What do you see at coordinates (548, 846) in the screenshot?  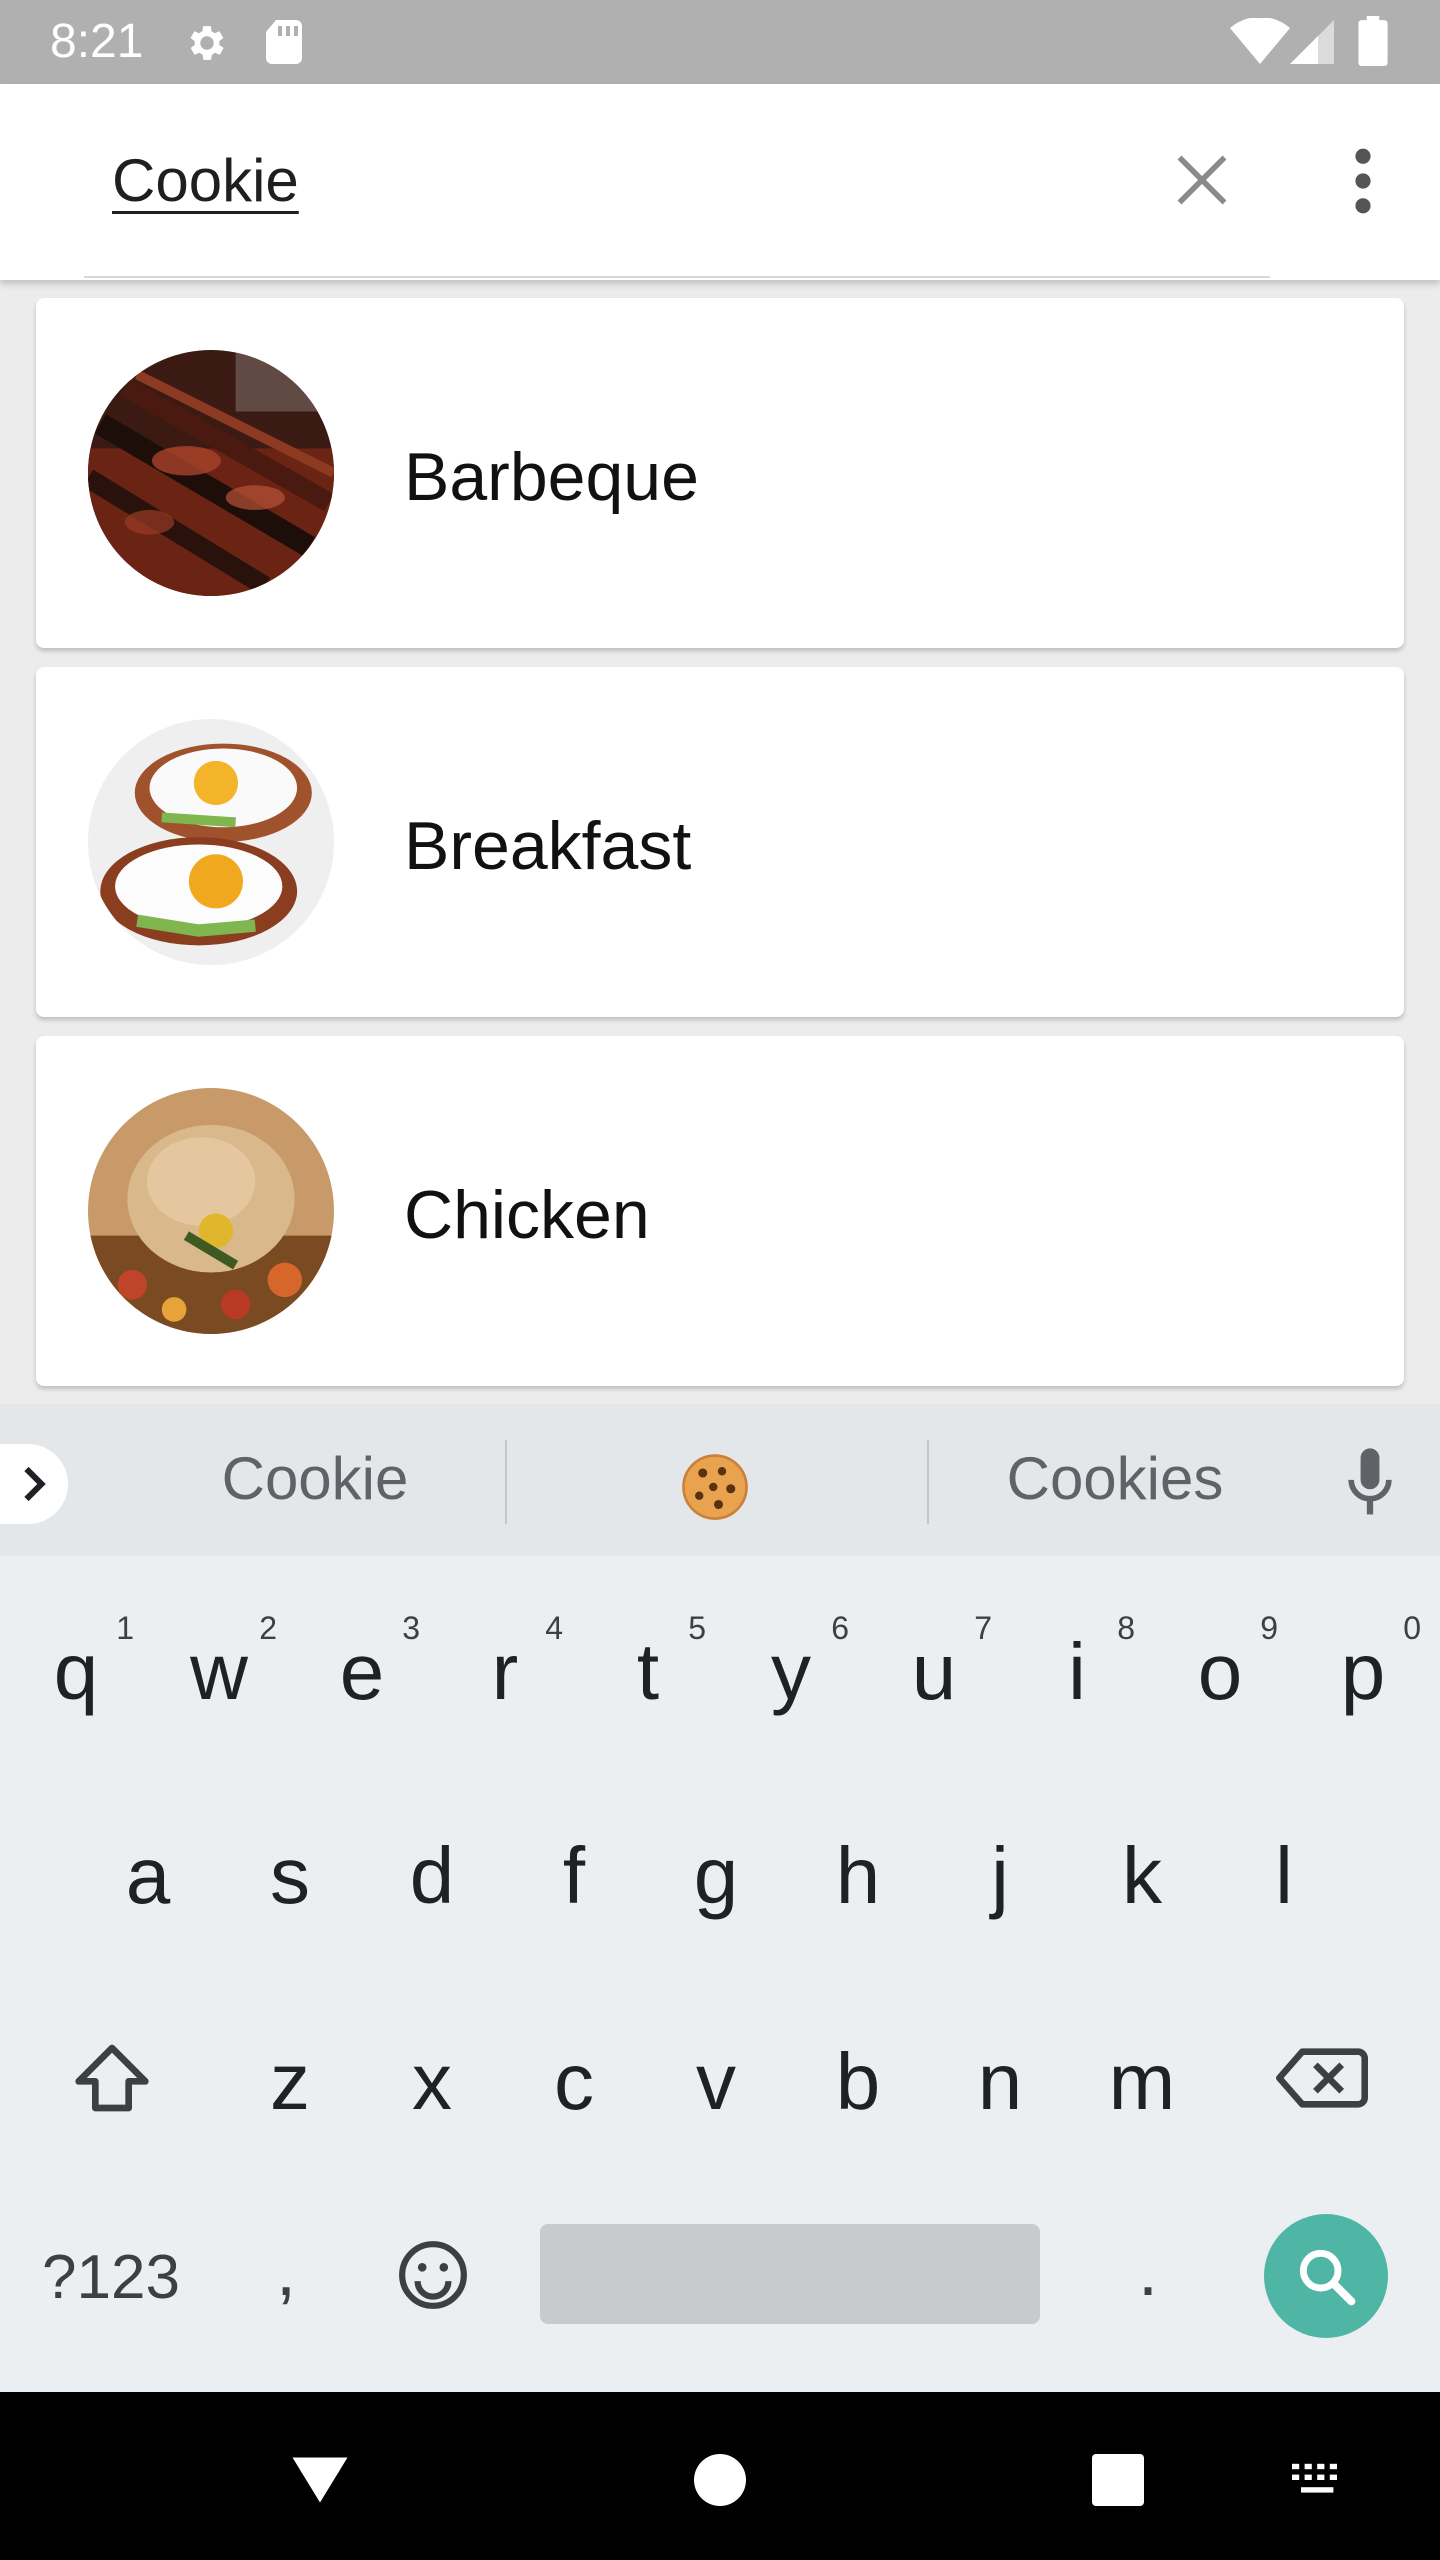 I see `category-label: Breakfast` at bounding box center [548, 846].